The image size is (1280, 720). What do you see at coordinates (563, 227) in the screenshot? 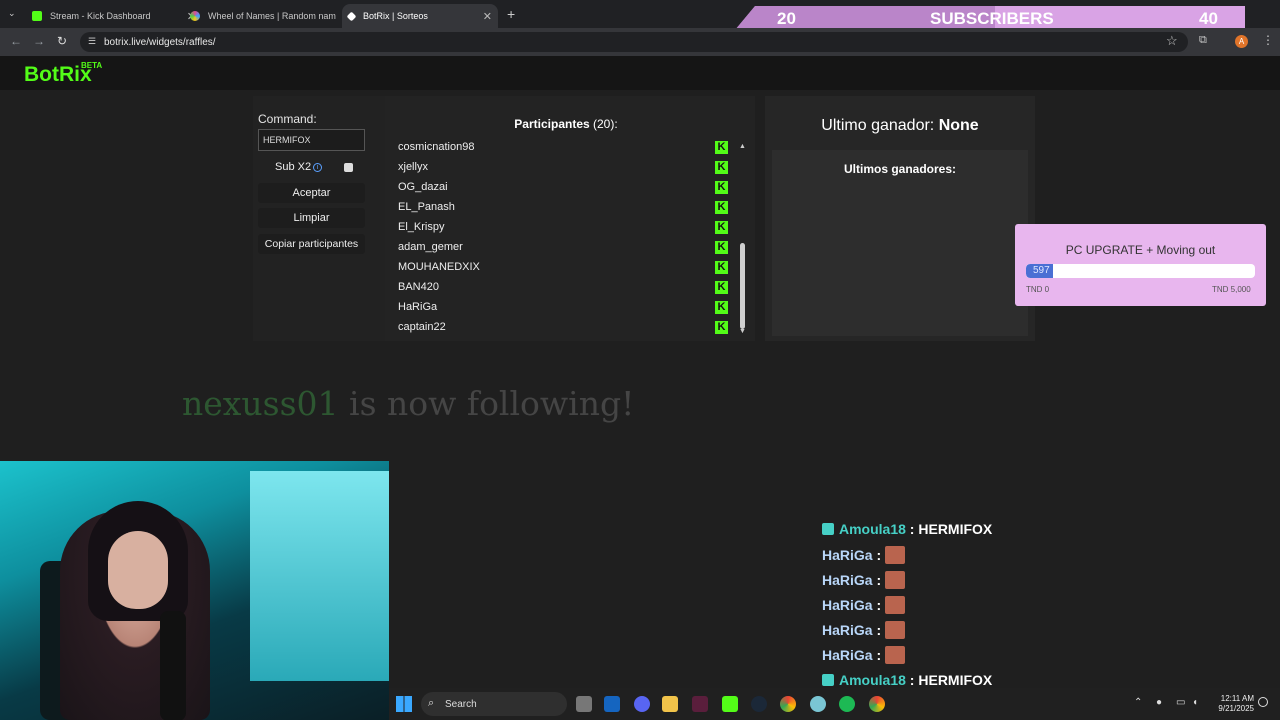
I see `list-item: El_Krispy K` at bounding box center [563, 227].